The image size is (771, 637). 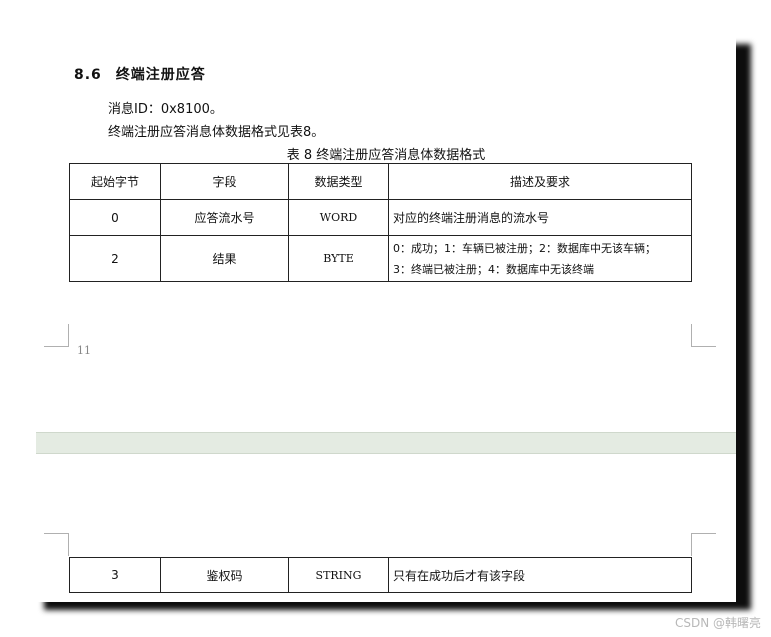 I want to click on cell-start-byte: 2, so click(x=115, y=258).